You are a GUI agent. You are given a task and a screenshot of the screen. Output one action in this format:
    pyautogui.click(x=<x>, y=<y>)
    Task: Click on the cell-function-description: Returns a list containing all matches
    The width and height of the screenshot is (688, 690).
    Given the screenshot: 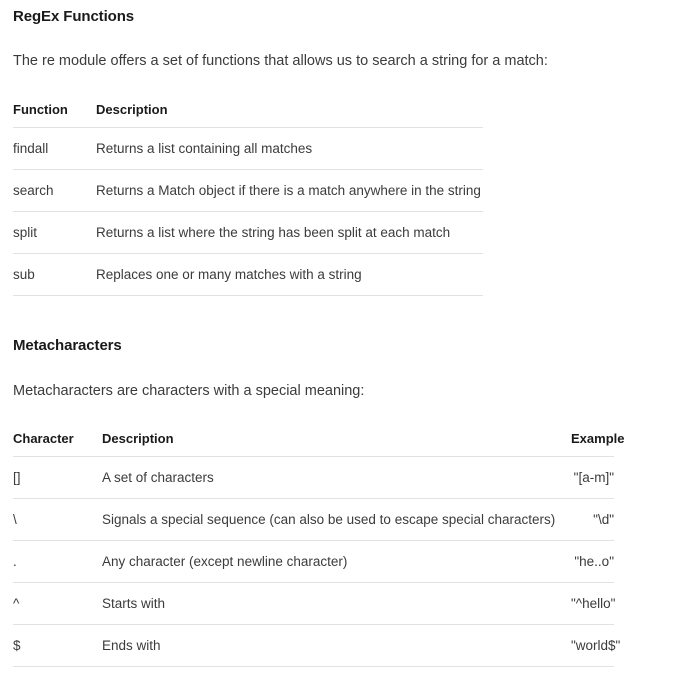 What is the action you would take?
    pyautogui.click(x=289, y=148)
    